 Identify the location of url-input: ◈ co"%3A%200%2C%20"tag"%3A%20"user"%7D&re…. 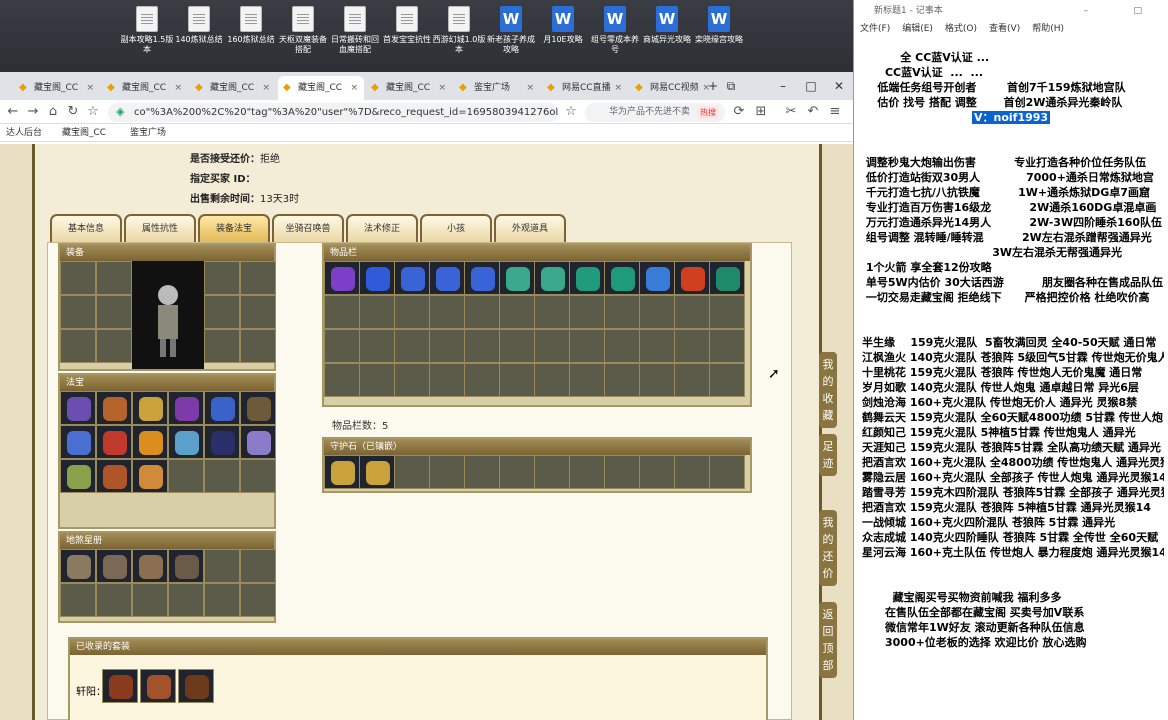
(333, 112).